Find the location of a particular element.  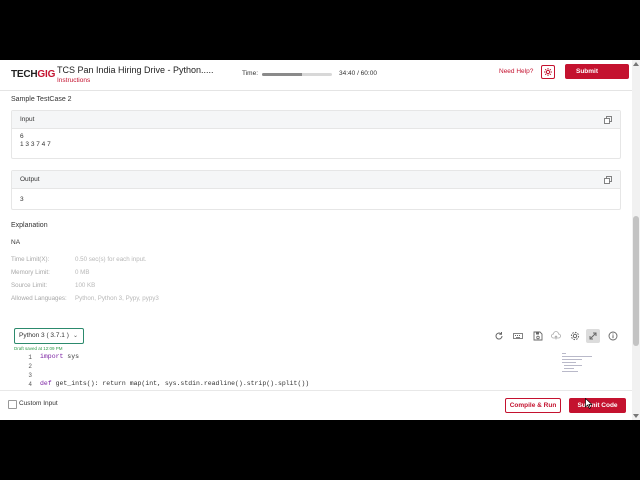

time-limit-label: Time Limit(X): is located at coordinates (30, 259).